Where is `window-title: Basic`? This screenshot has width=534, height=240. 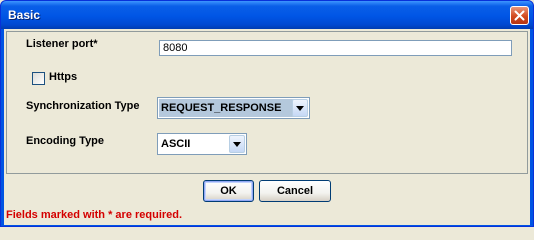 window-title: Basic is located at coordinates (24, 15).